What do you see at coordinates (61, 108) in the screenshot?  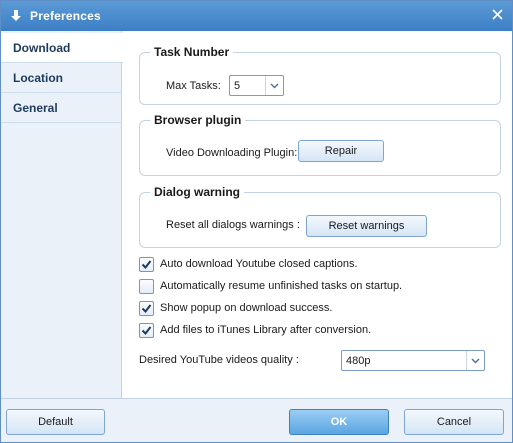 I see `sidebar-item-general: General` at bounding box center [61, 108].